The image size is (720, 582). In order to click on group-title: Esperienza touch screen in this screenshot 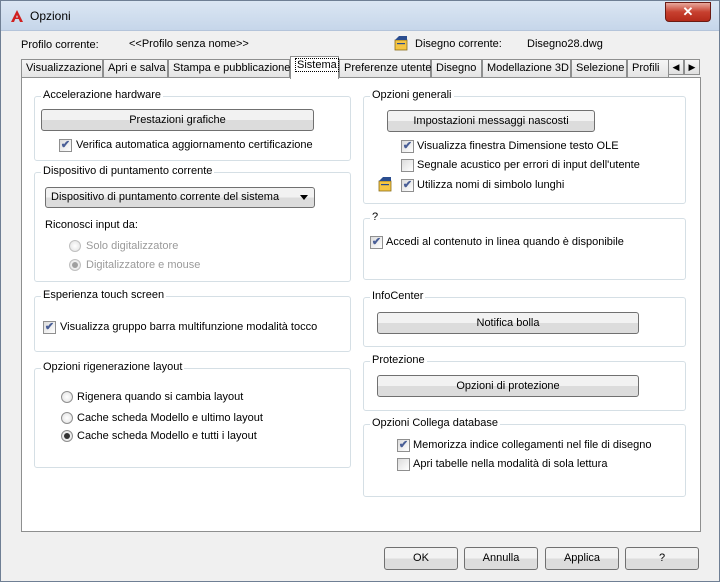, I will do `click(104, 295)`.